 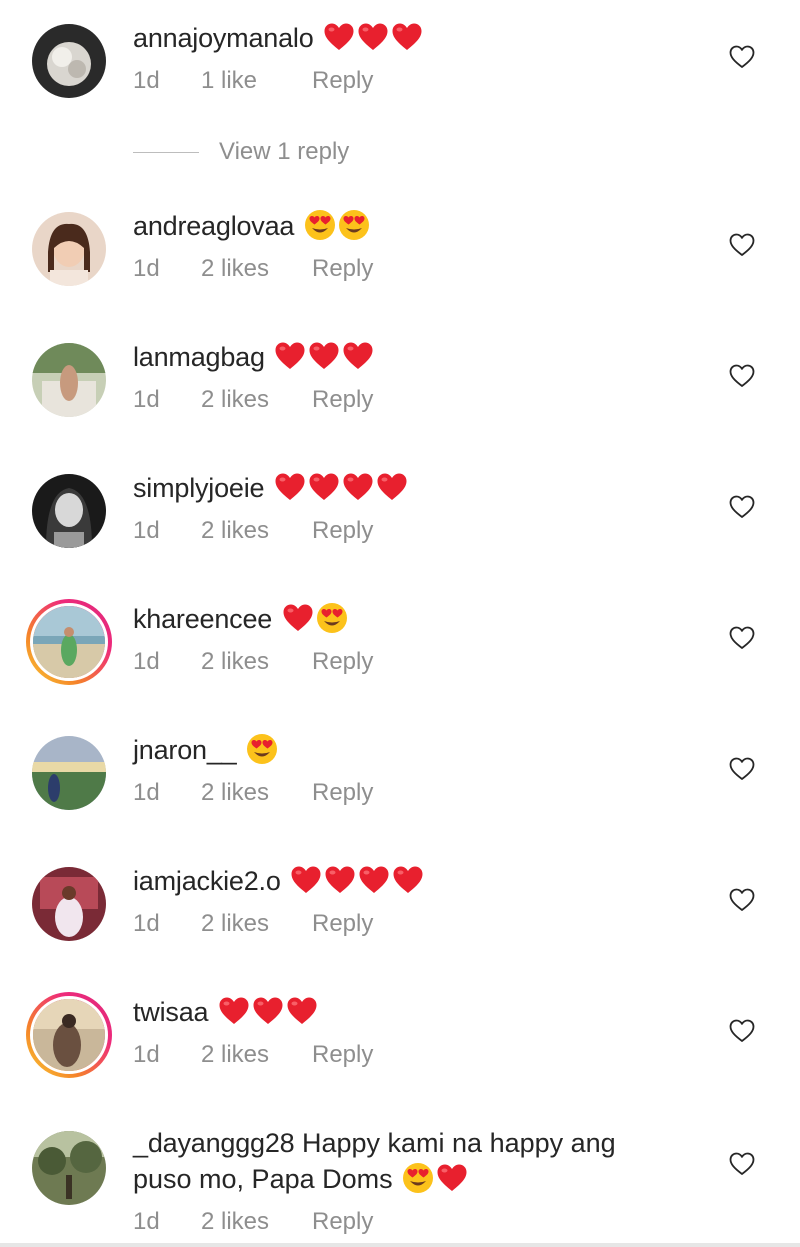 What do you see at coordinates (202, 619) in the screenshot?
I see `comment-username: khareencee` at bounding box center [202, 619].